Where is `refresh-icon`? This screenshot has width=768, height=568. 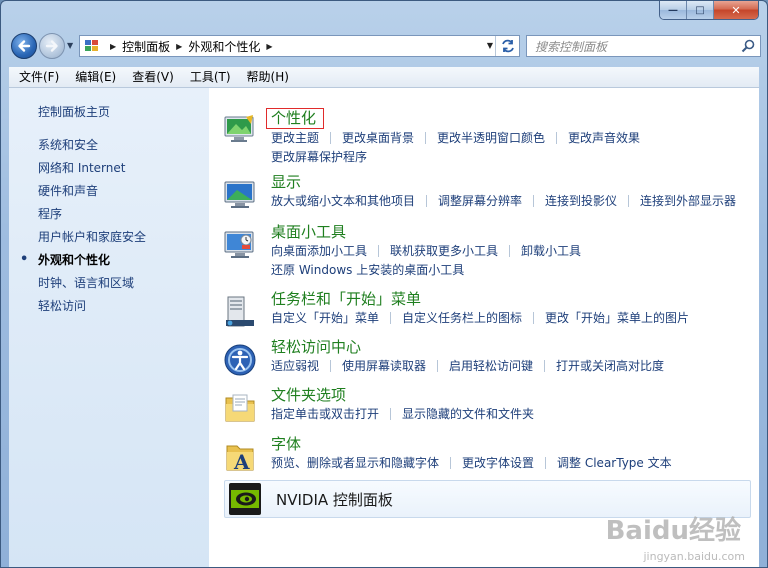 refresh-icon is located at coordinates (507, 46).